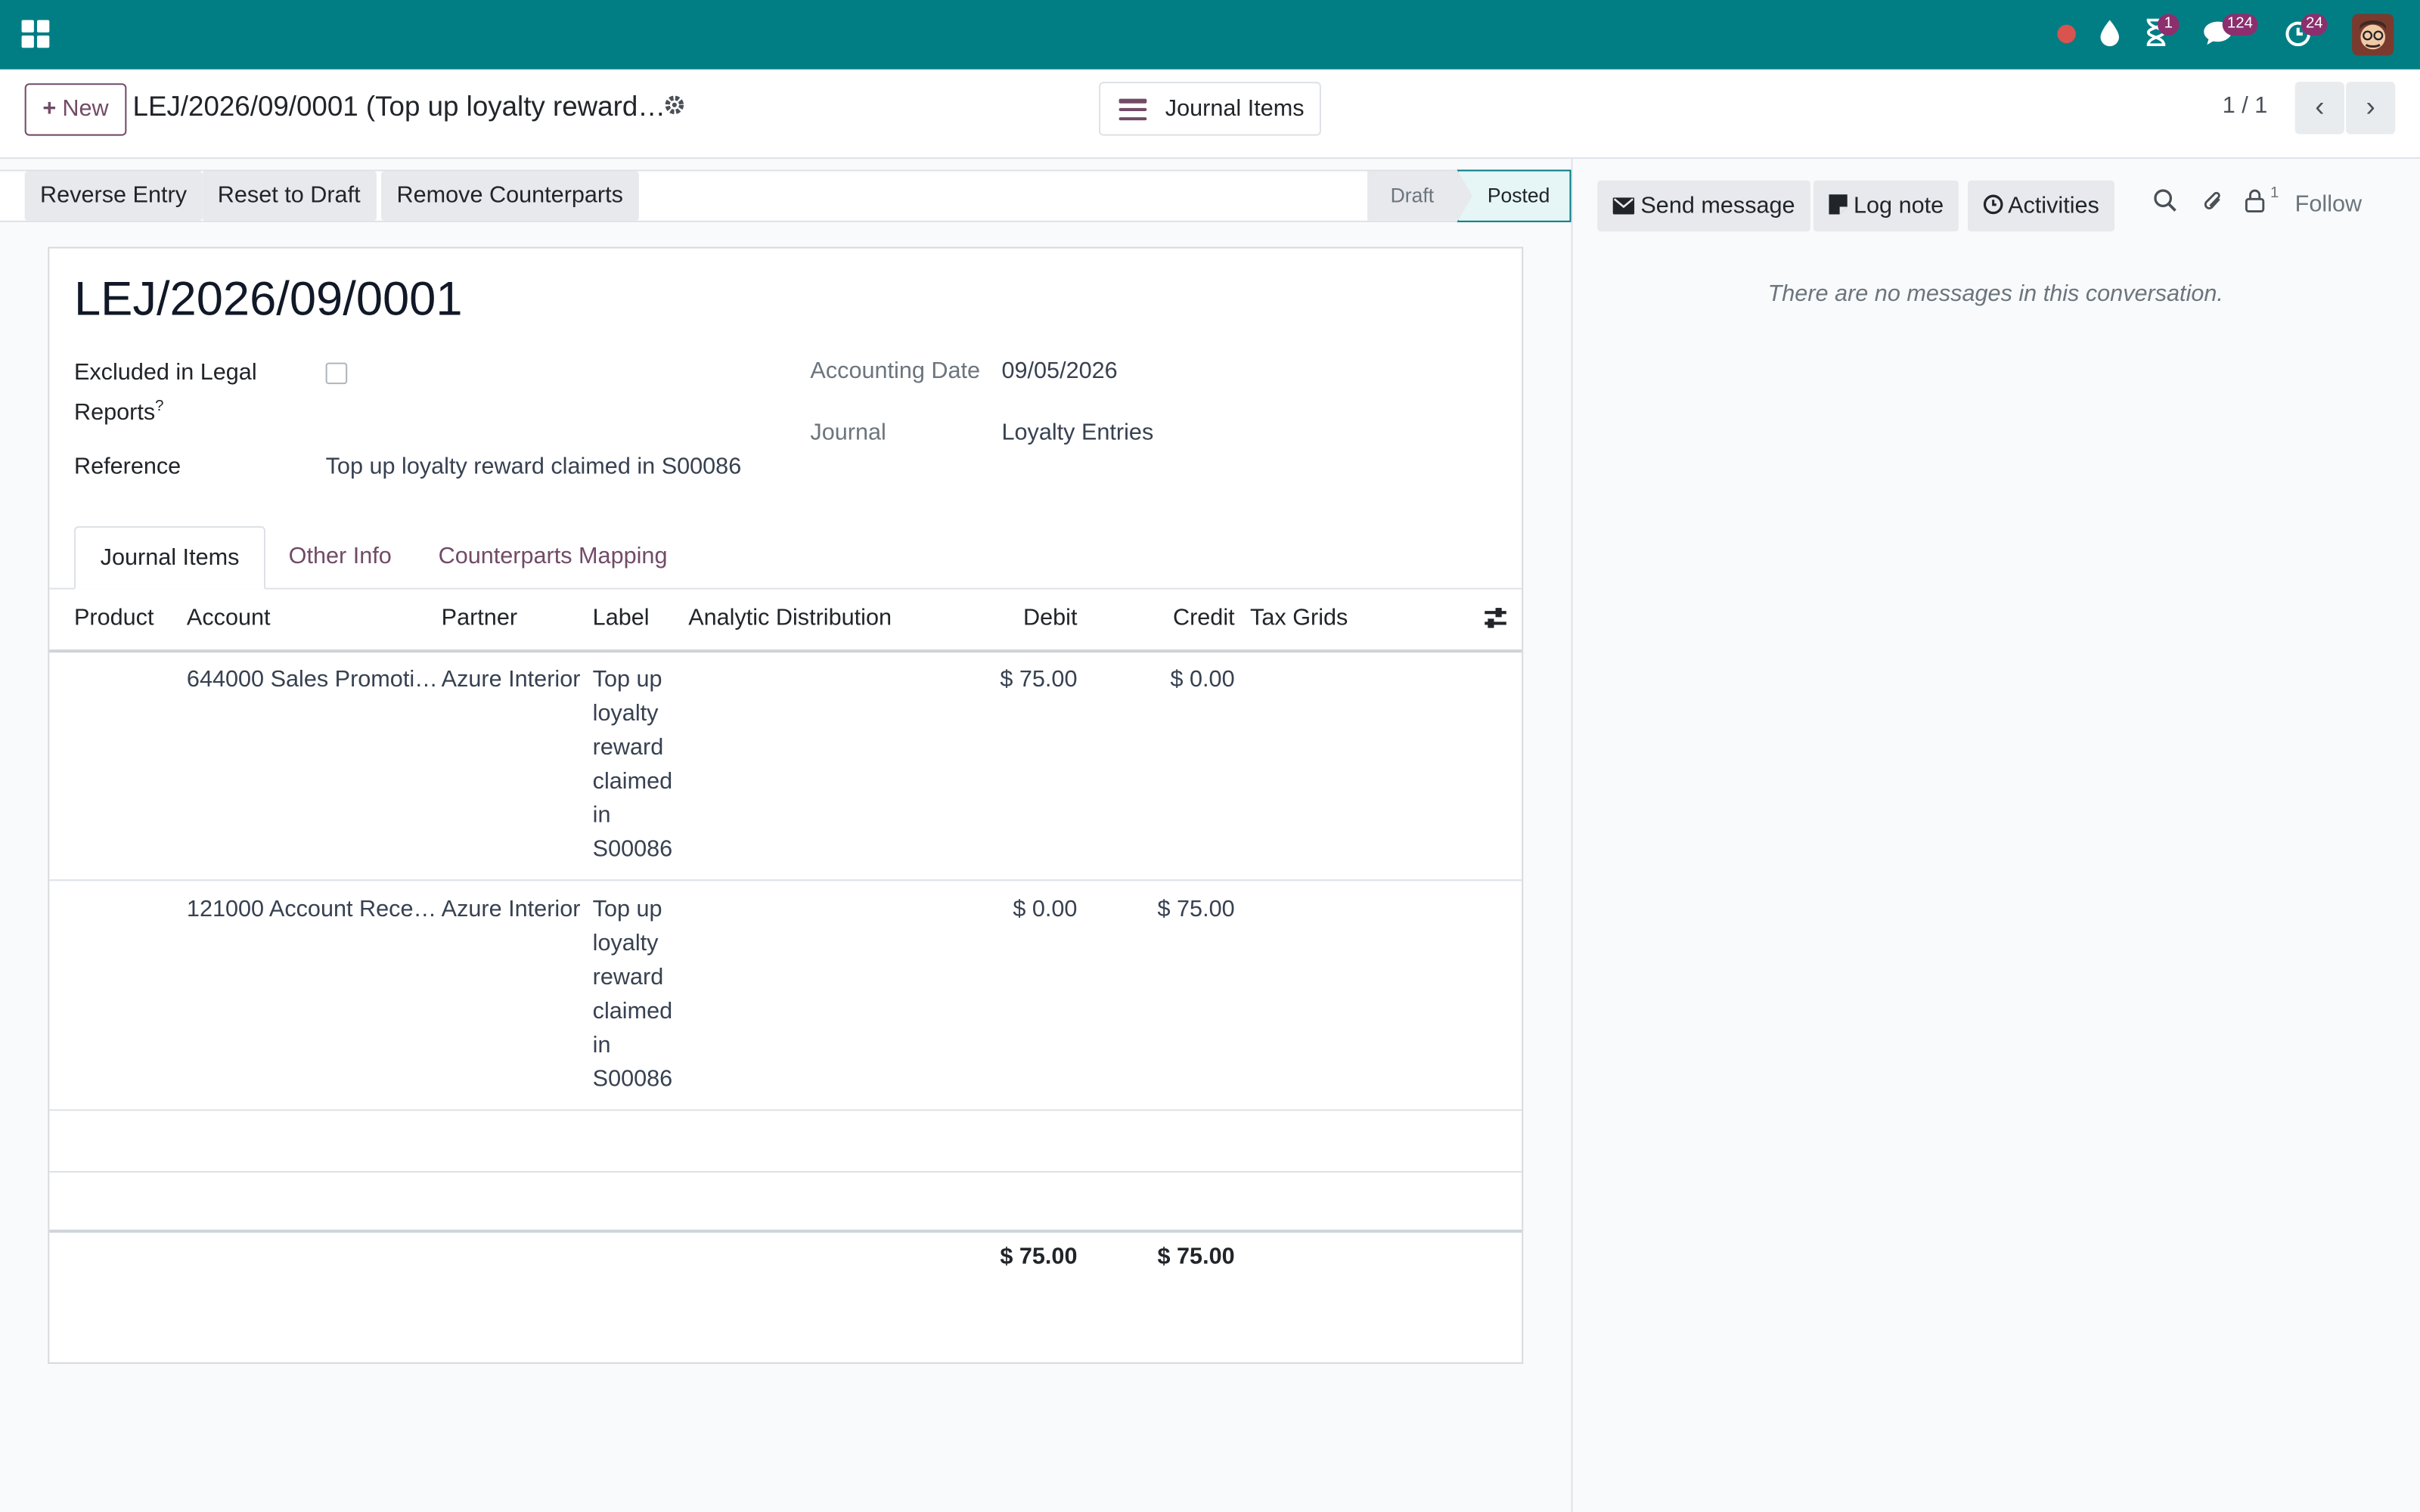 Image resolution: width=2420 pixels, height=1512 pixels. I want to click on stage-posted: Posted, so click(1514, 195).